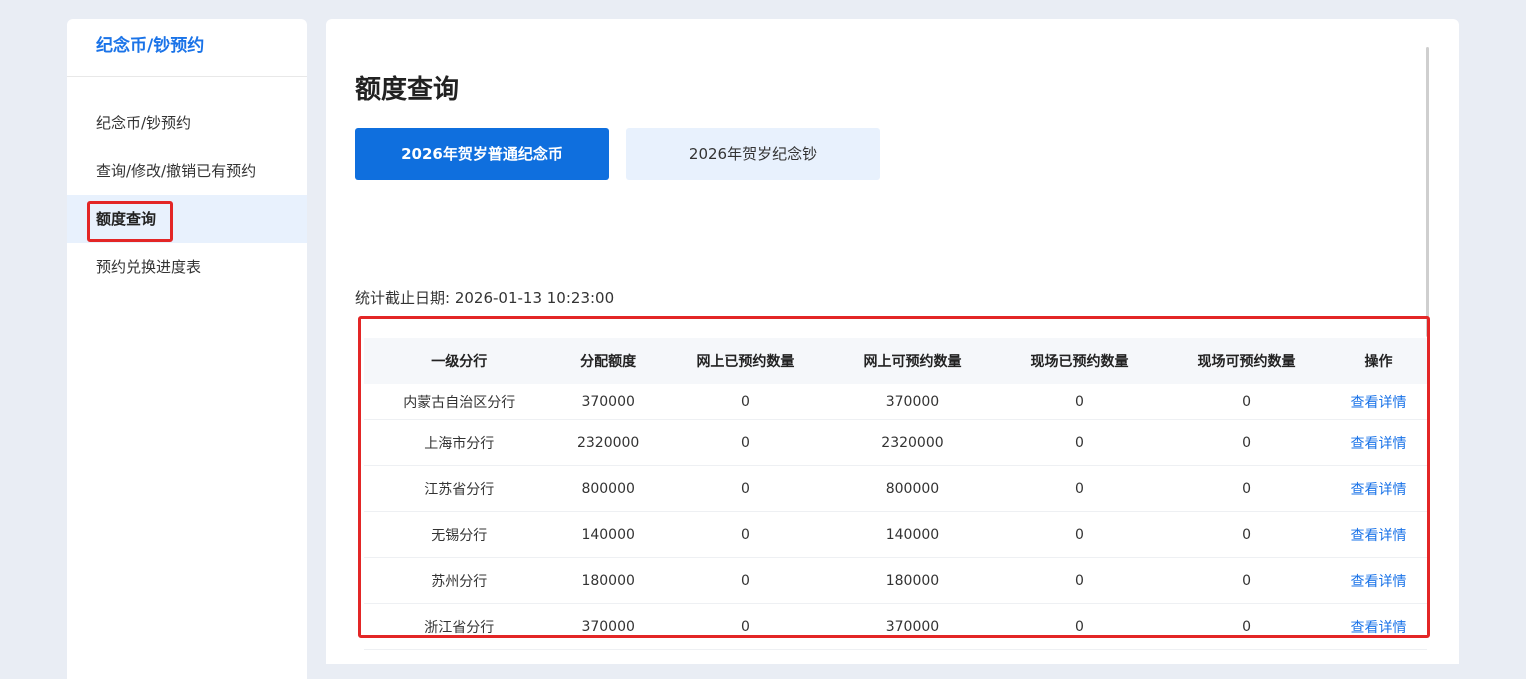 The width and height of the screenshot is (1526, 679). What do you see at coordinates (608, 488) in the screenshot?
I see `cell-quota: 800000` at bounding box center [608, 488].